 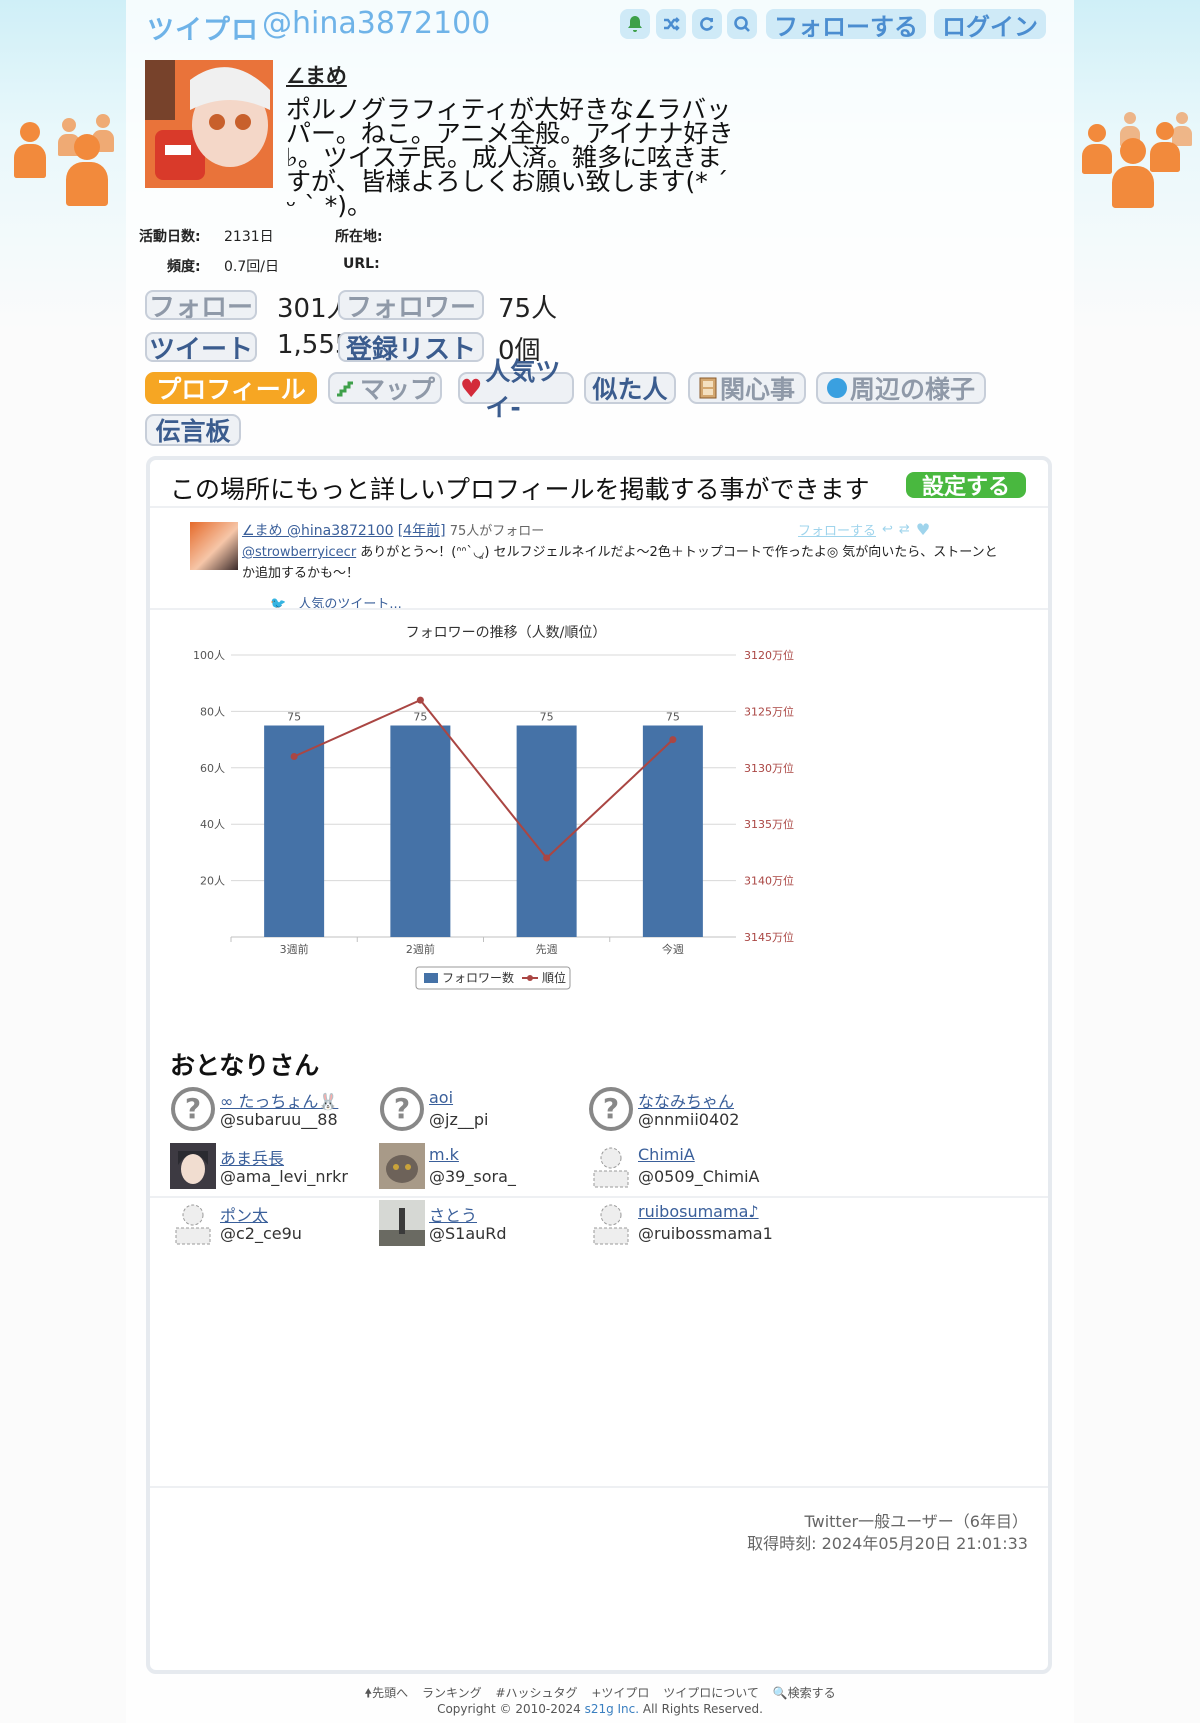 I want to click on globe-icon, so click(x=836, y=388).